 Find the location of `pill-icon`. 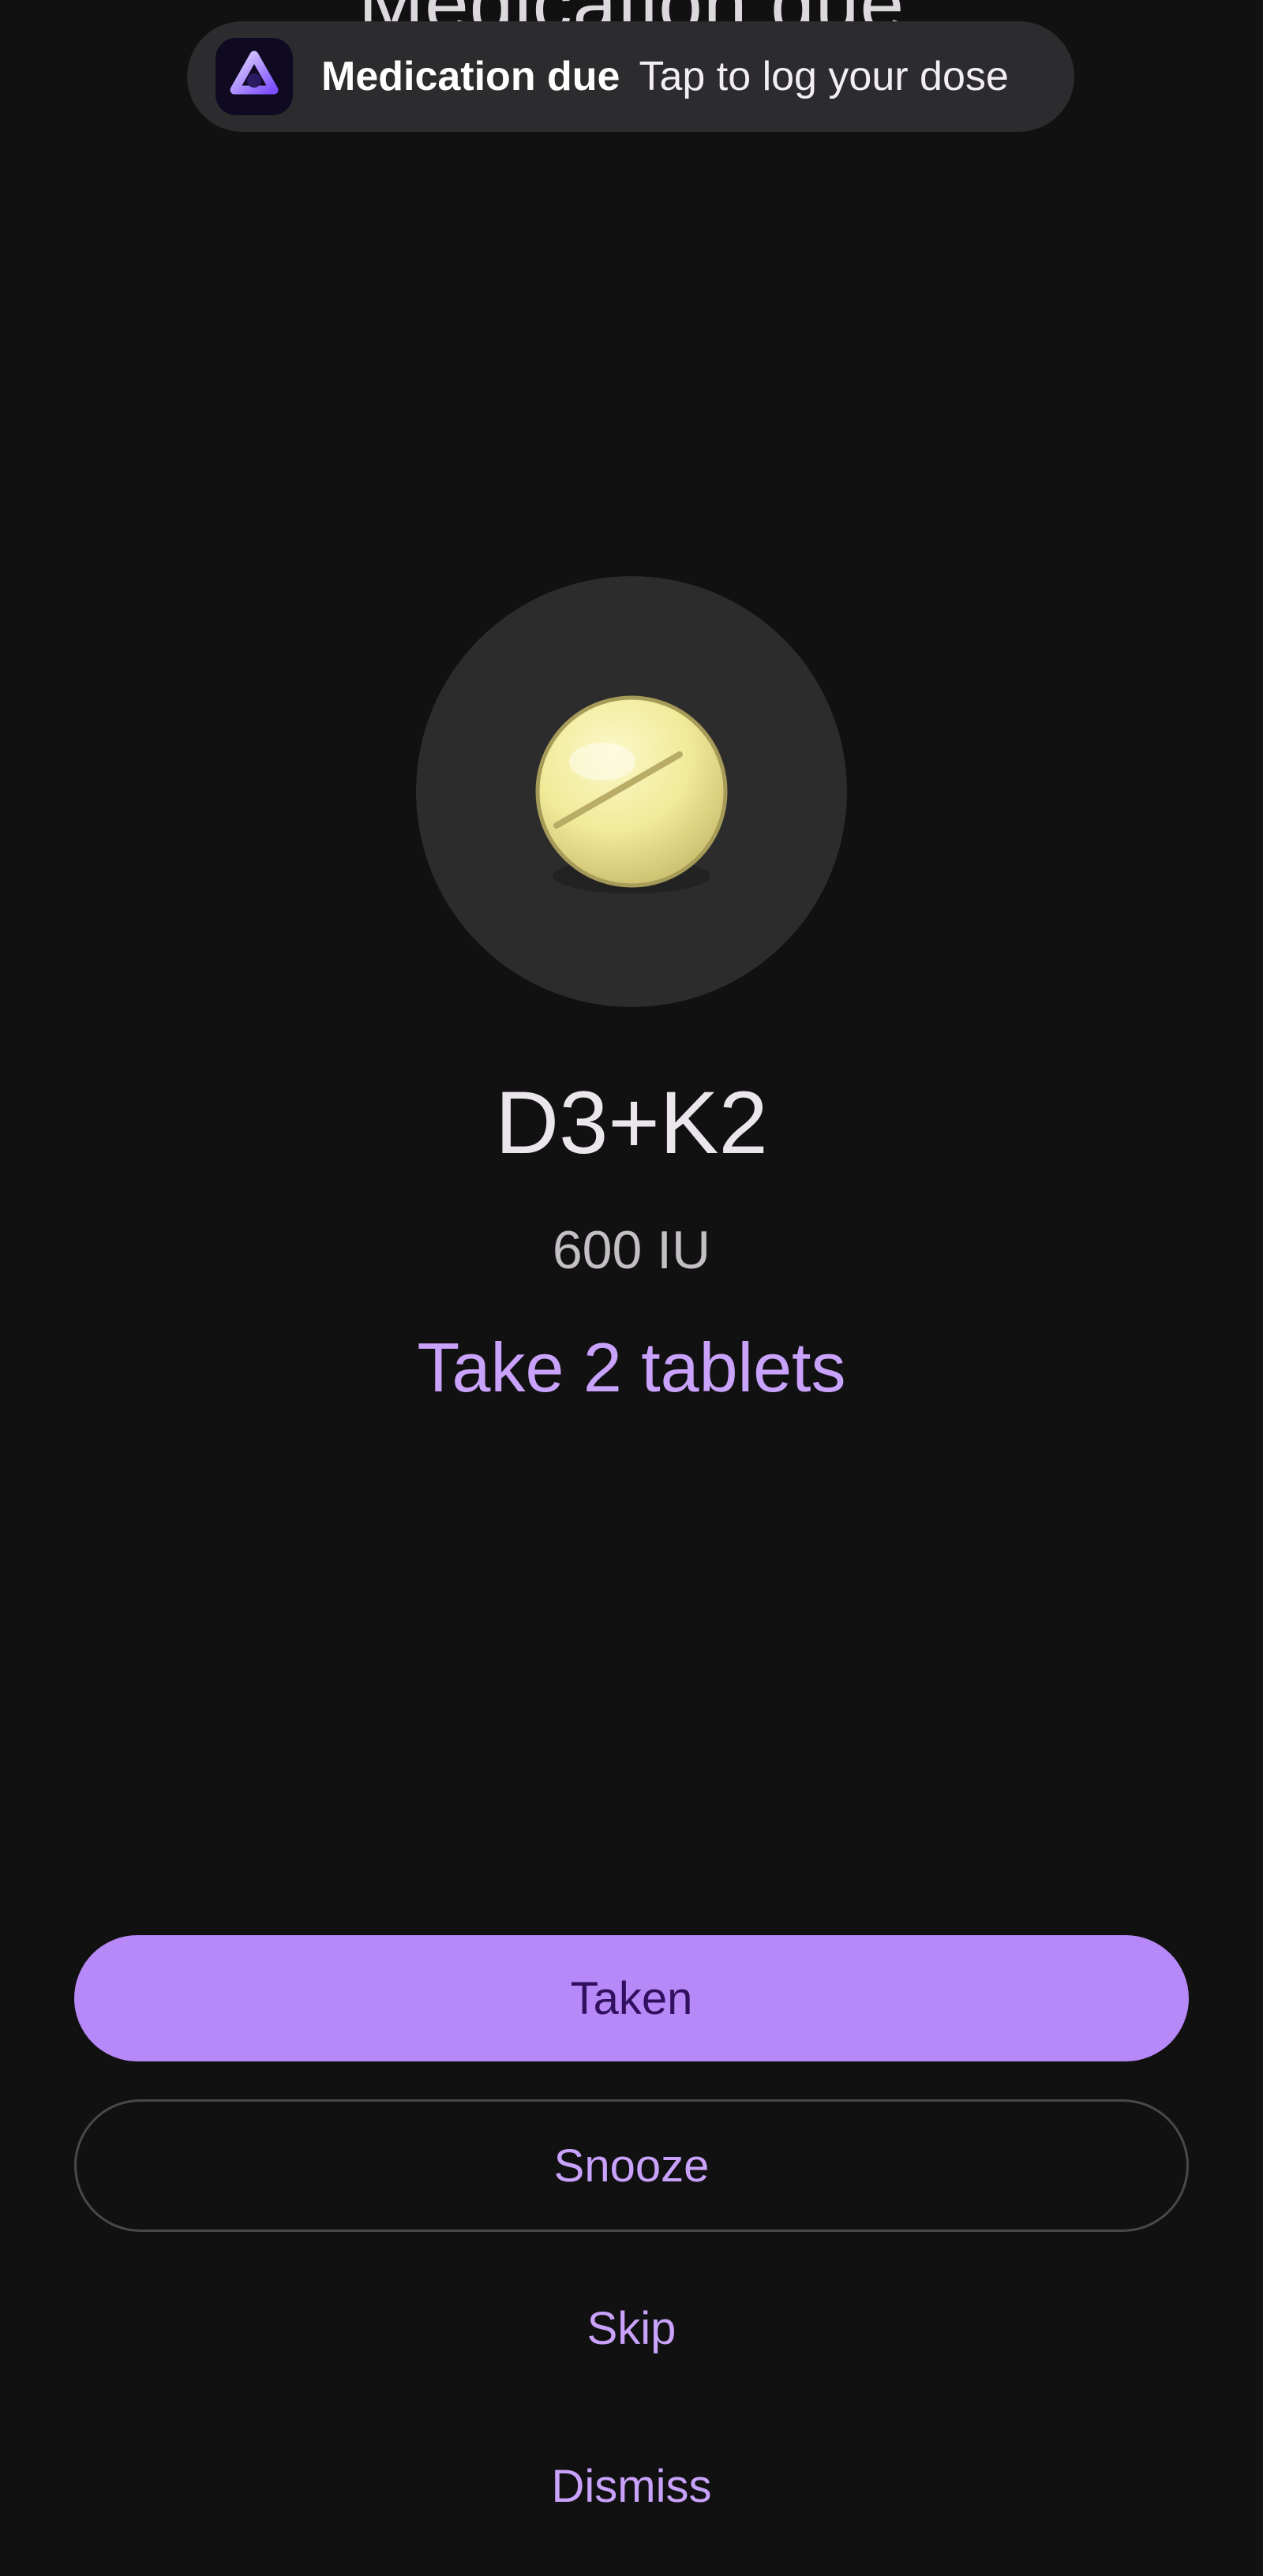

pill-icon is located at coordinates (631, 794).